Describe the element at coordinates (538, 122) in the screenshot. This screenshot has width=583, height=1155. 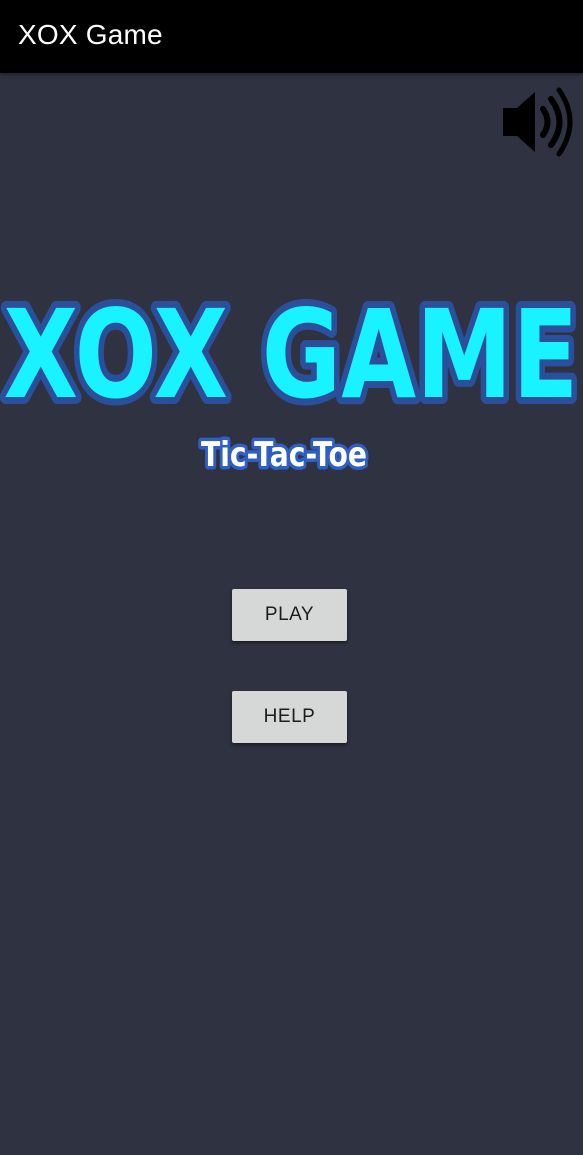
I see `speaker-volume-icon` at that location.